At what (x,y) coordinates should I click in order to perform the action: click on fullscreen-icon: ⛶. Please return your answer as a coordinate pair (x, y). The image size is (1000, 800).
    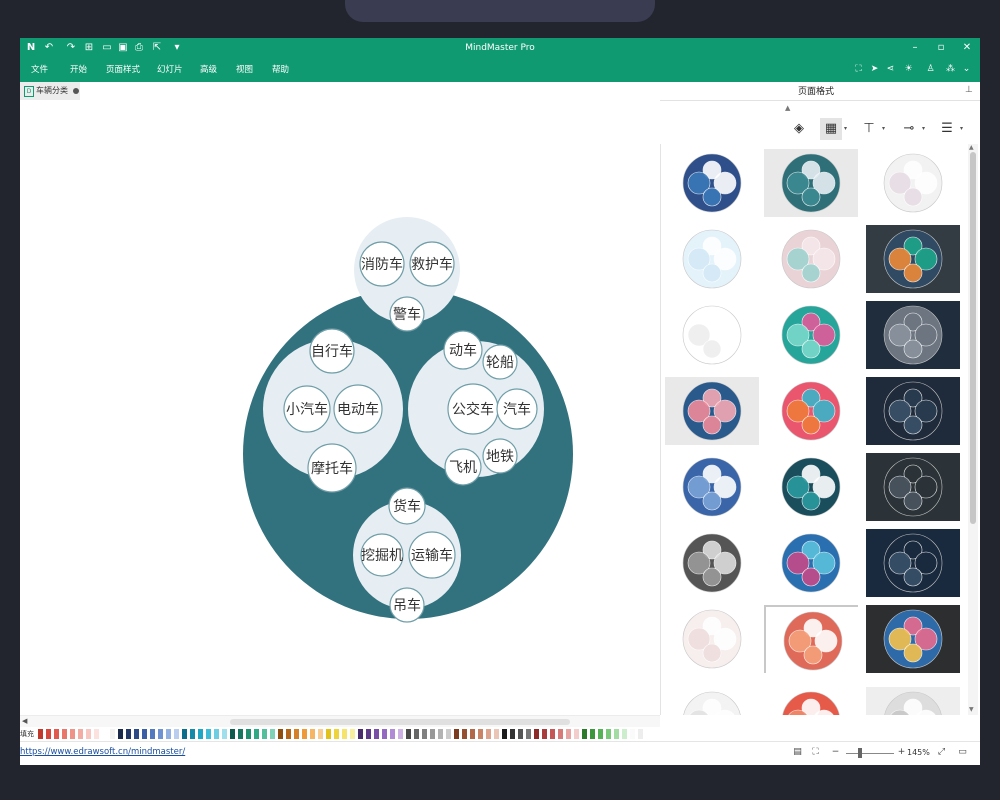
    Looking at the image, I should click on (858, 69).